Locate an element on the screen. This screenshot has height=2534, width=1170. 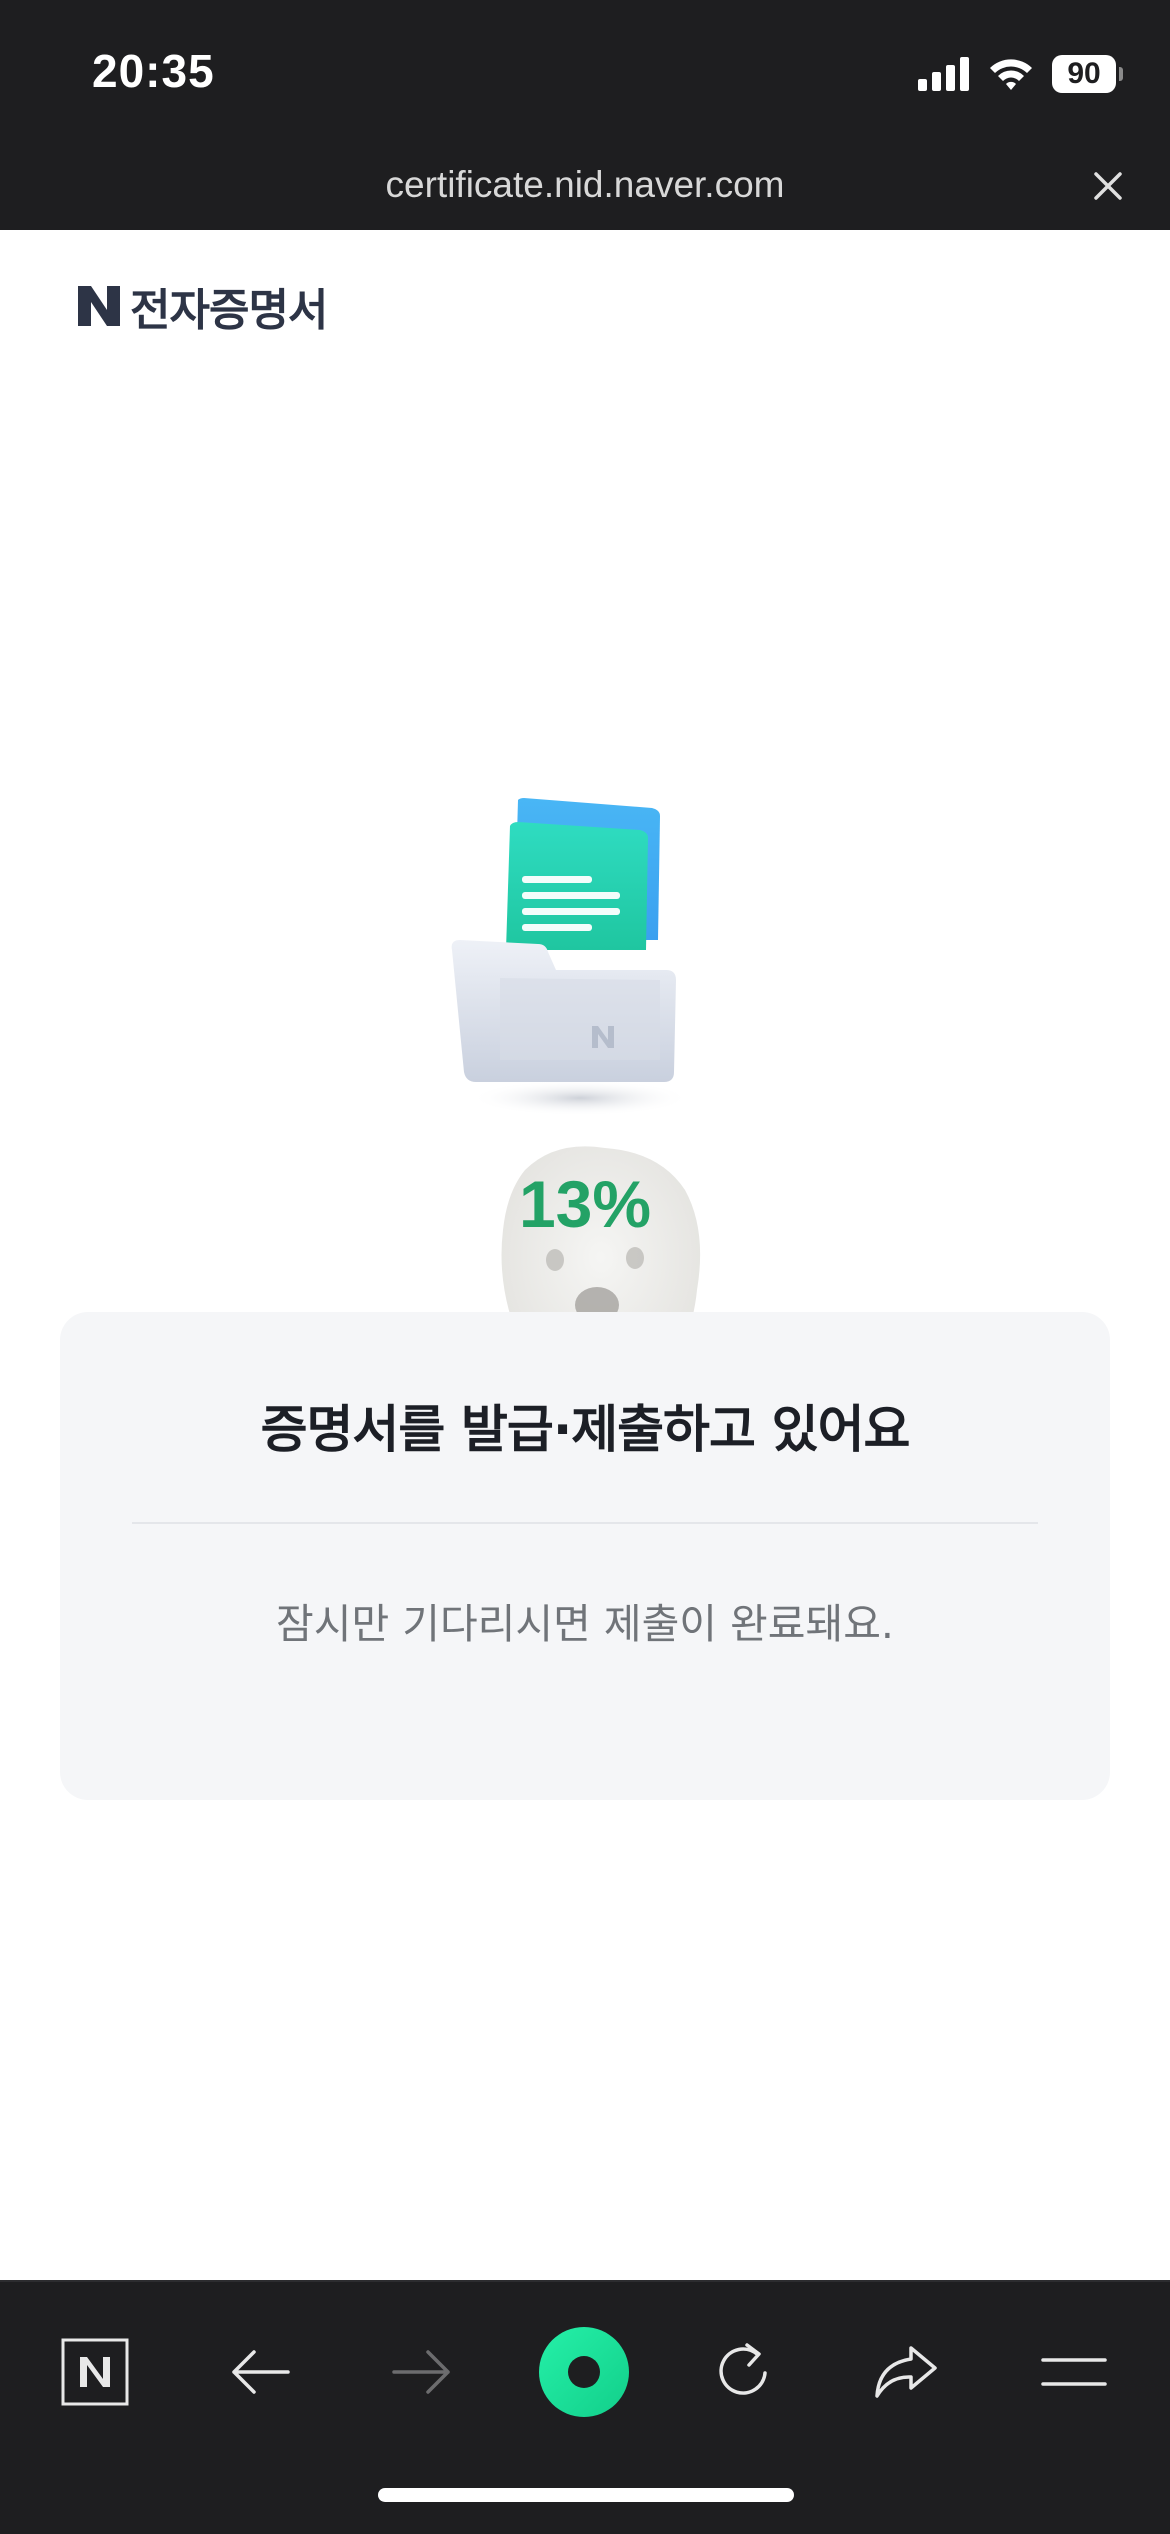
status-bar: 20:35 90 is located at coordinates (585, 75).